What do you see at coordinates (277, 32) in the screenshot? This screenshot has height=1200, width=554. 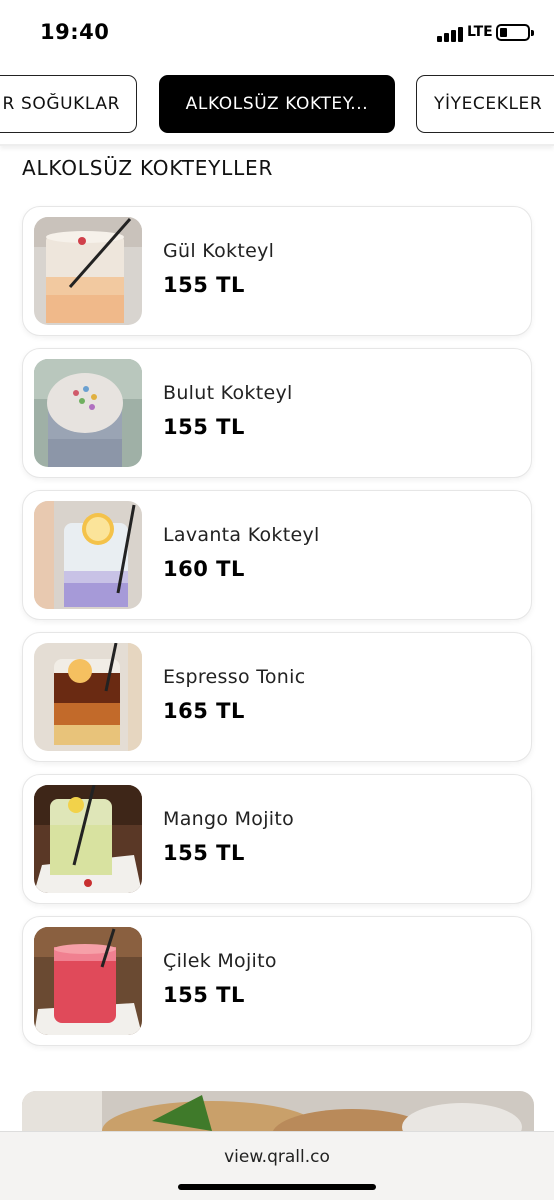 I see `status-bar: 19:40 LTE` at bounding box center [277, 32].